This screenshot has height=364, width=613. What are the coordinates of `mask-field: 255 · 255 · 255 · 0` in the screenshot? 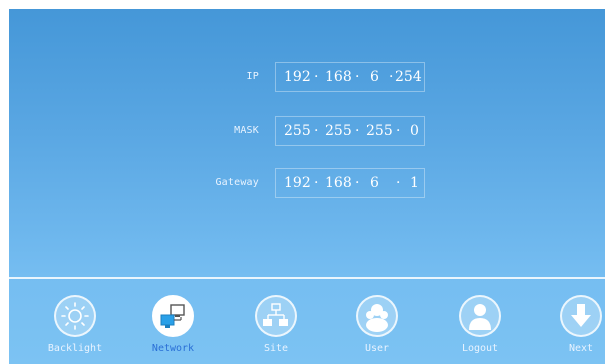 It's located at (350, 131).